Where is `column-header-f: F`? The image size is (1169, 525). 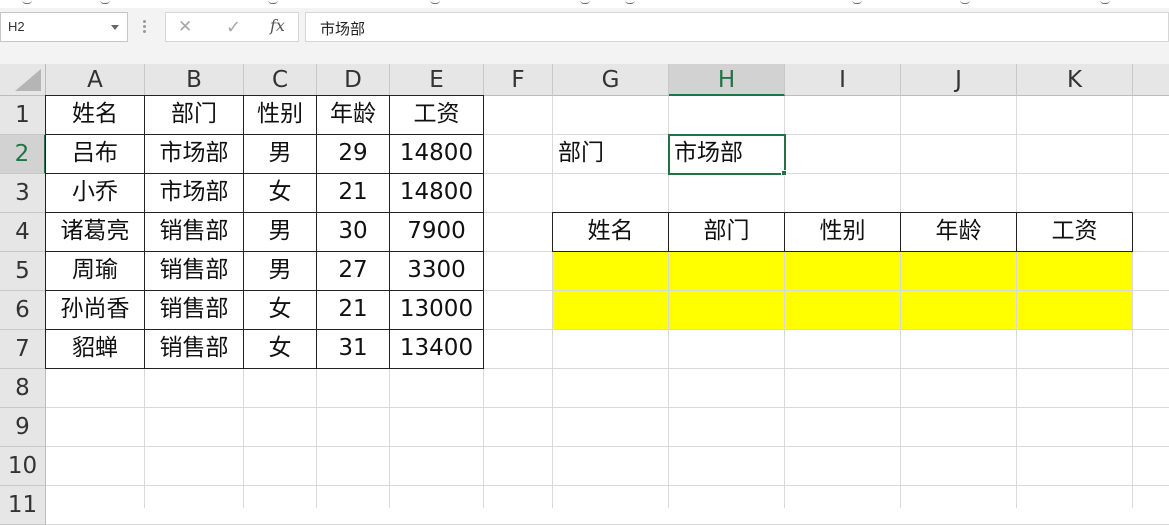
column-header-f: F is located at coordinates (518, 80).